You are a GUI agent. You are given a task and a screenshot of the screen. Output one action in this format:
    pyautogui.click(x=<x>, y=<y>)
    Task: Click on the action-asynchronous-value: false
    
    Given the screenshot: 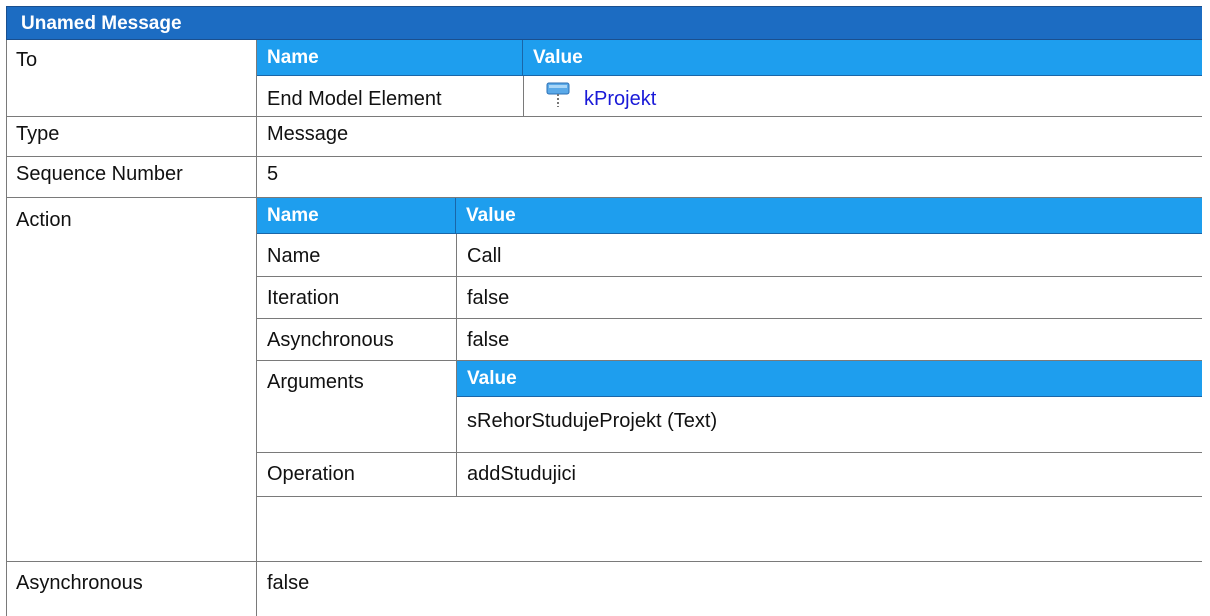 What is the action you would take?
    pyautogui.click(x=488, y=340)
    